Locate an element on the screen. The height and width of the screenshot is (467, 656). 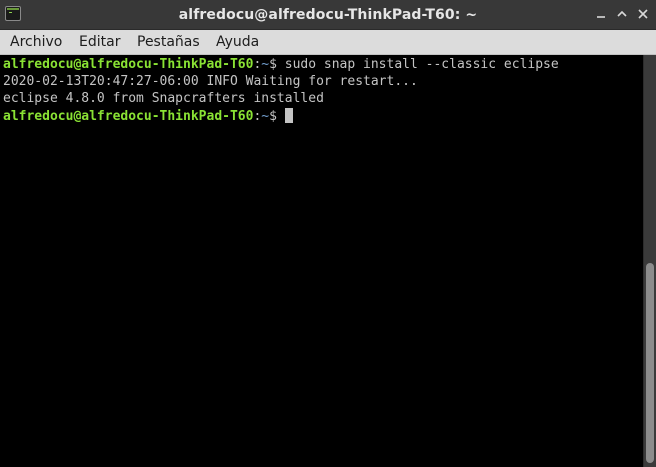
minimize-icon is located at coordinates (601, 17).